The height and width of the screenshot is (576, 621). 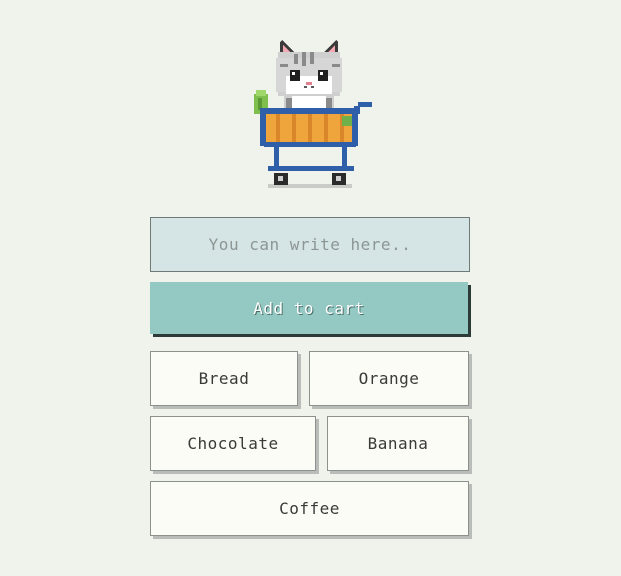 What do you see at coordinates (310, 114) in the screenshot?
I see `cat-in-shopping-cart-icon` at bounding box center [310, 114].